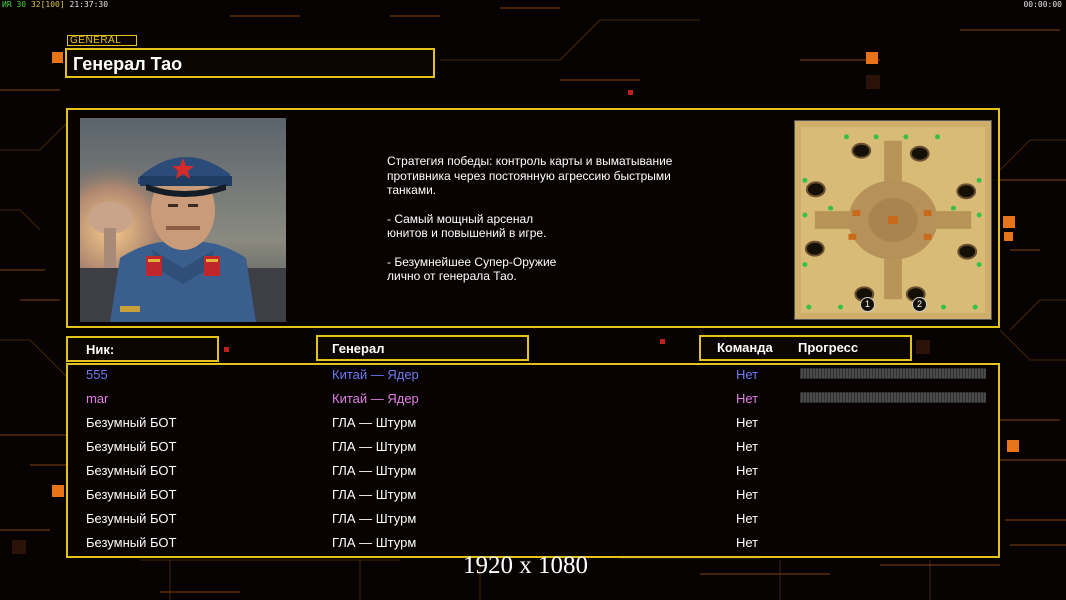  Describe the element at coordinates (97, 374) in the screenshot. I see `player-nick: 555` at that location.